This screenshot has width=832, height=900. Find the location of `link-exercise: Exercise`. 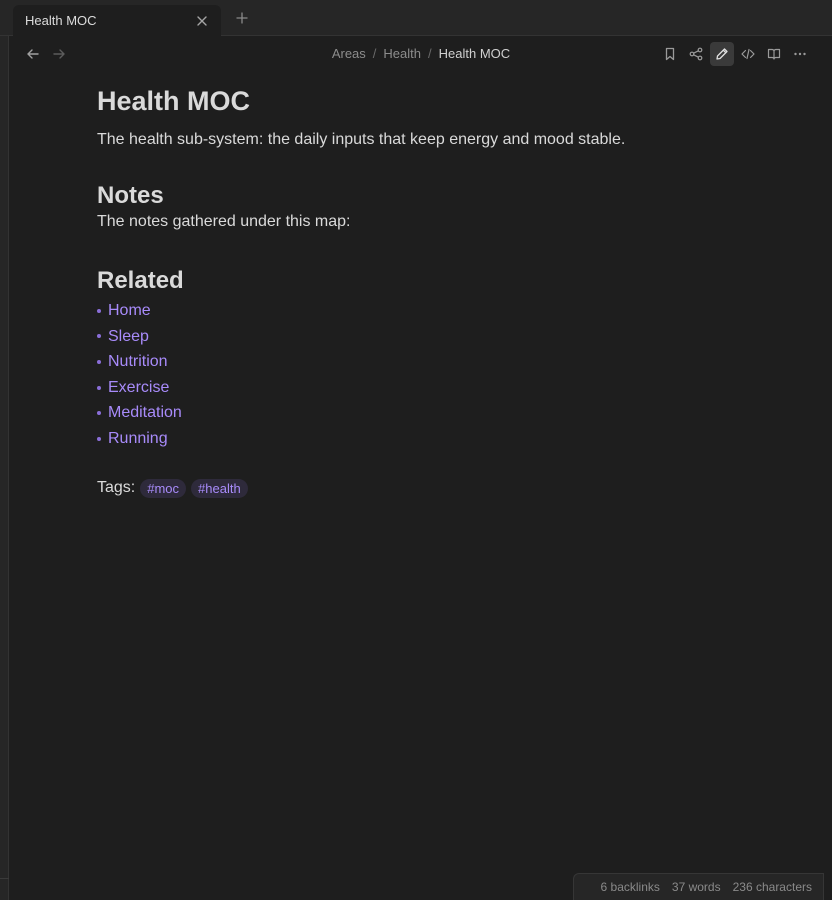

link-exercise: Exercise is located at coordinates (138, 388).